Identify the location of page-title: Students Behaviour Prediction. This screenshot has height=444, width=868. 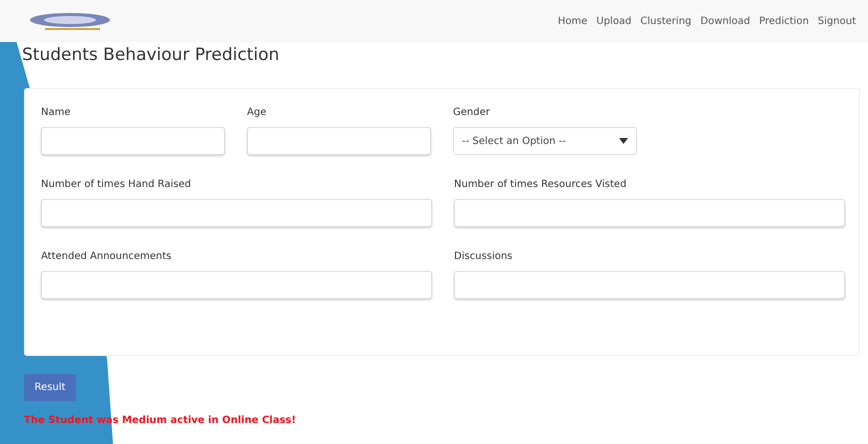
(150, 55).